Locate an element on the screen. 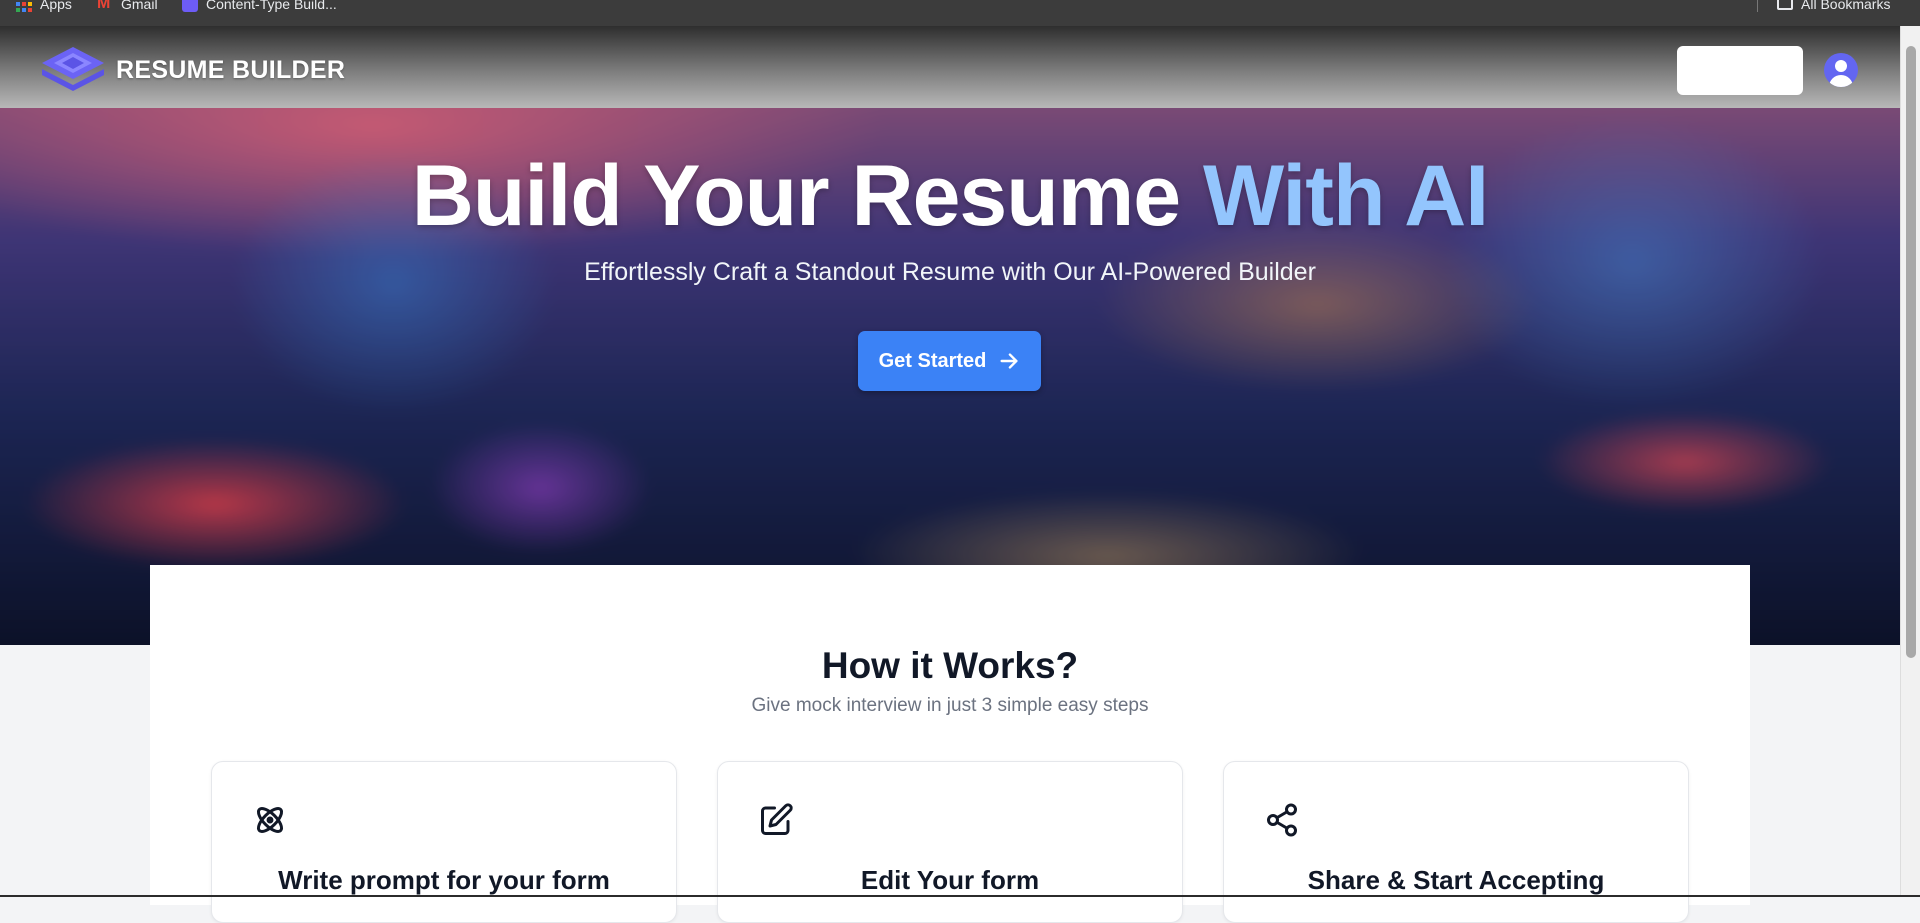 The height and width of the screenshot is (923, 1920). arrow-right-icon is located at coordinates (1009, 361).